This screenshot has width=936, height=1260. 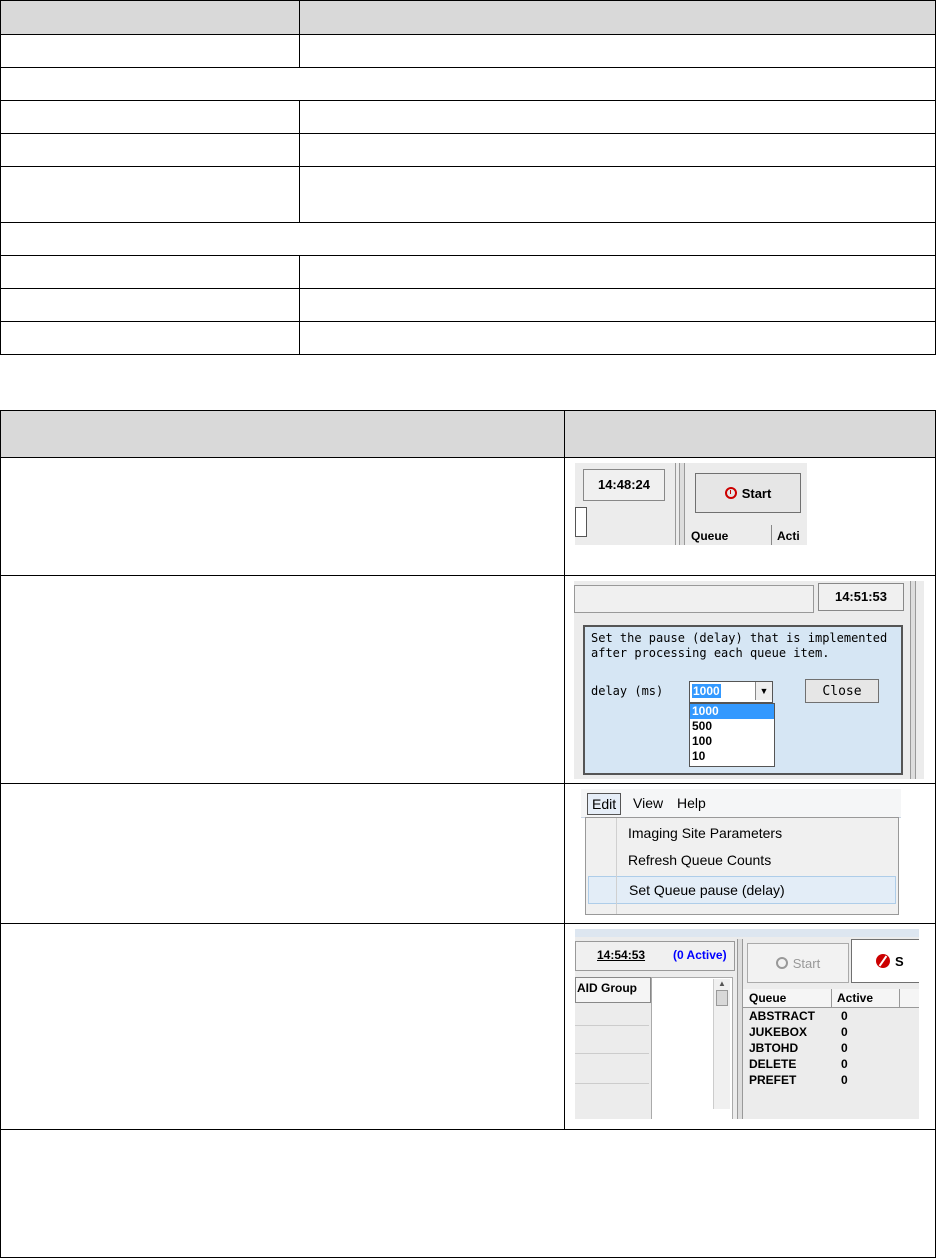 What do you see at coordinates (722, 983) in the screenshot?
I see `scroll-up-icon: ▲` at bounding box center [722, 983].